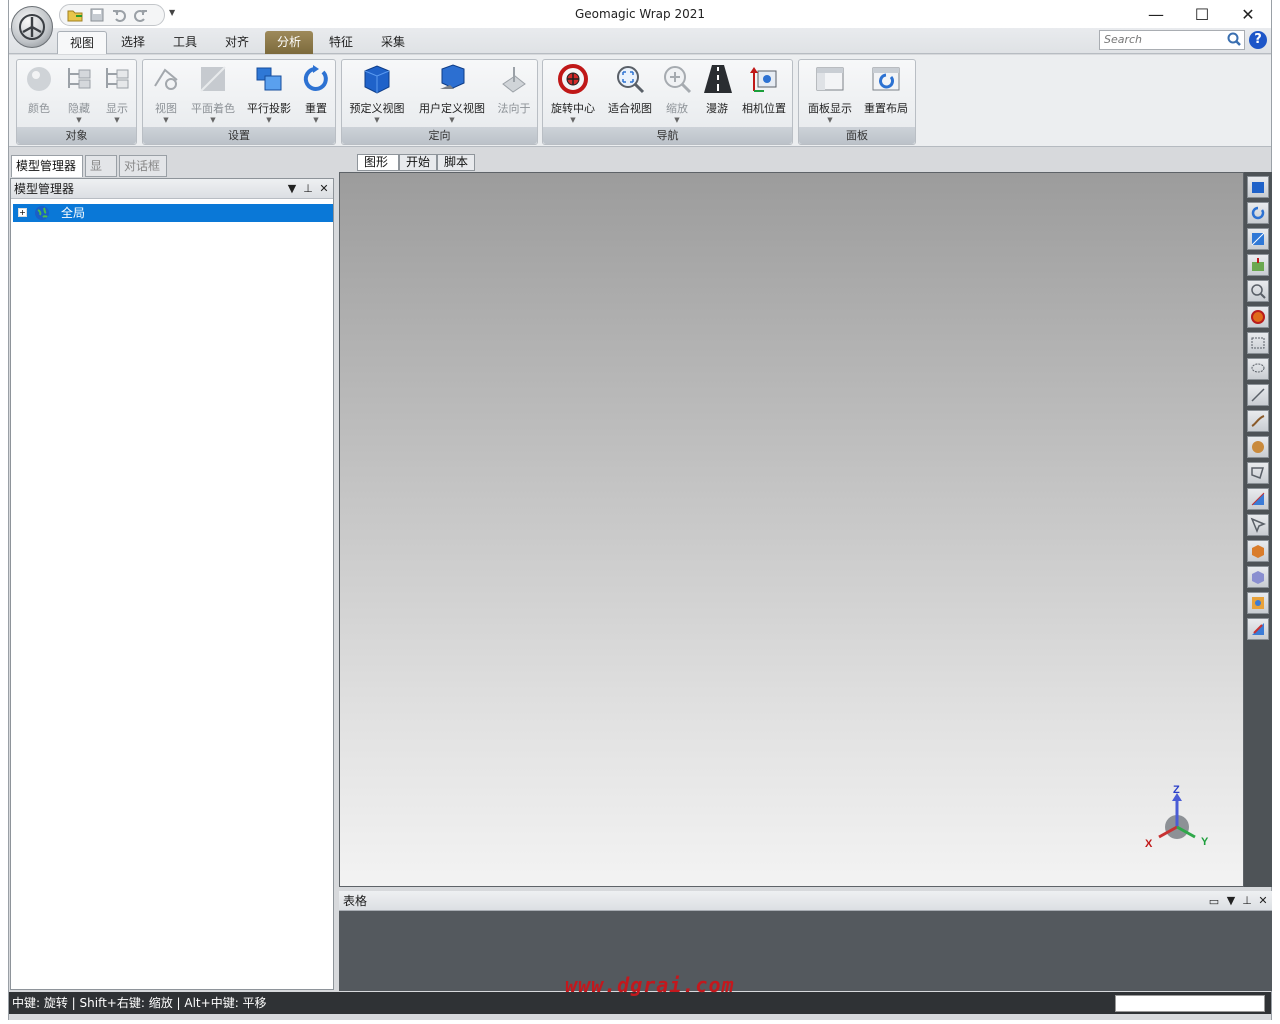 The image size is (1280, 1024). Describe the element at coordinates (143, 166) in the screenshot. I see `tab-dialog: 对话框` at that location.